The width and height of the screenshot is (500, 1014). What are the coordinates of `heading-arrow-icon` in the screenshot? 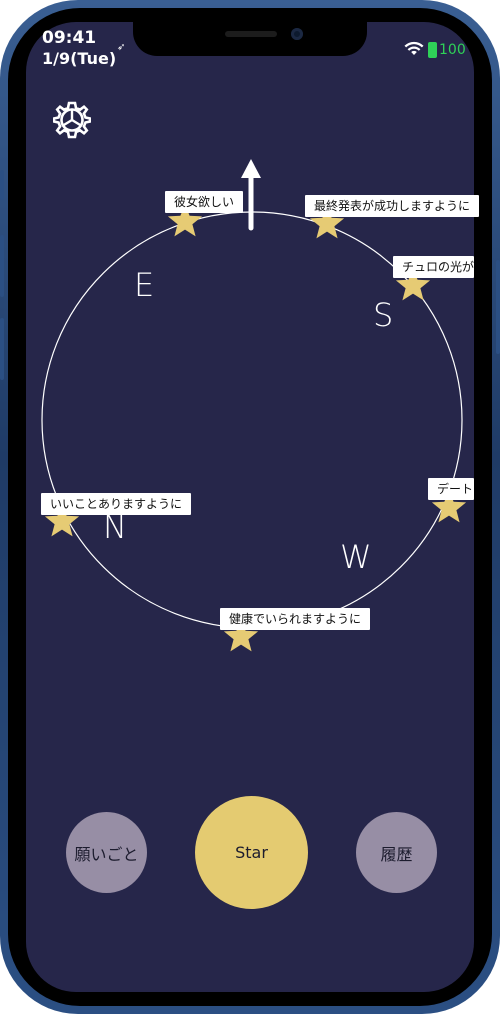 It's located at (251, 195).